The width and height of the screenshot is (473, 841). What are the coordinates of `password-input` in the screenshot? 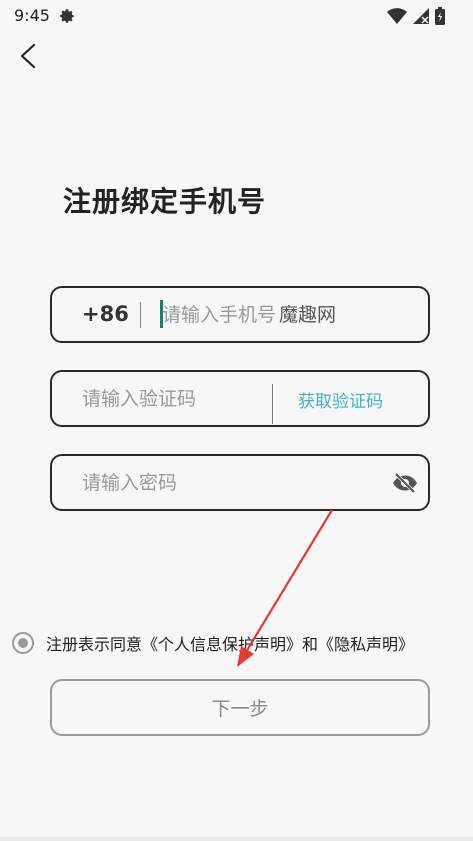 It's located at (232, 483).